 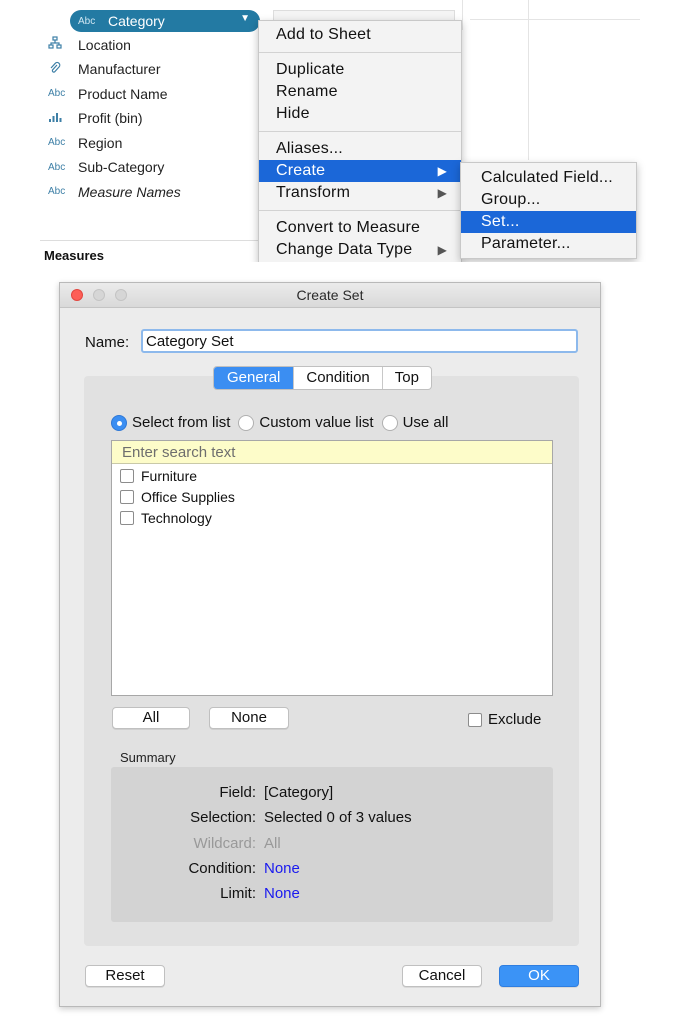 What do you see at coordinates (74, 255) in the screenshot?
I see `measures-header: Measures` at bounding box center [74, 255].